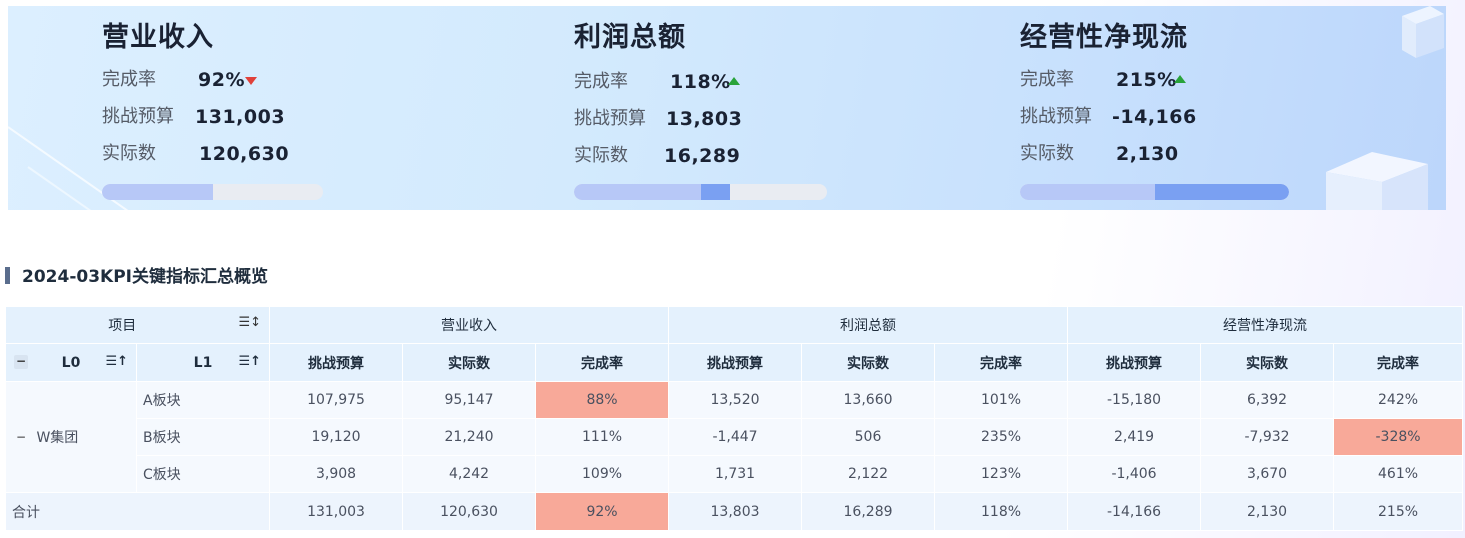  I want to click on cube-decoration-icon, so click(1423, 32).